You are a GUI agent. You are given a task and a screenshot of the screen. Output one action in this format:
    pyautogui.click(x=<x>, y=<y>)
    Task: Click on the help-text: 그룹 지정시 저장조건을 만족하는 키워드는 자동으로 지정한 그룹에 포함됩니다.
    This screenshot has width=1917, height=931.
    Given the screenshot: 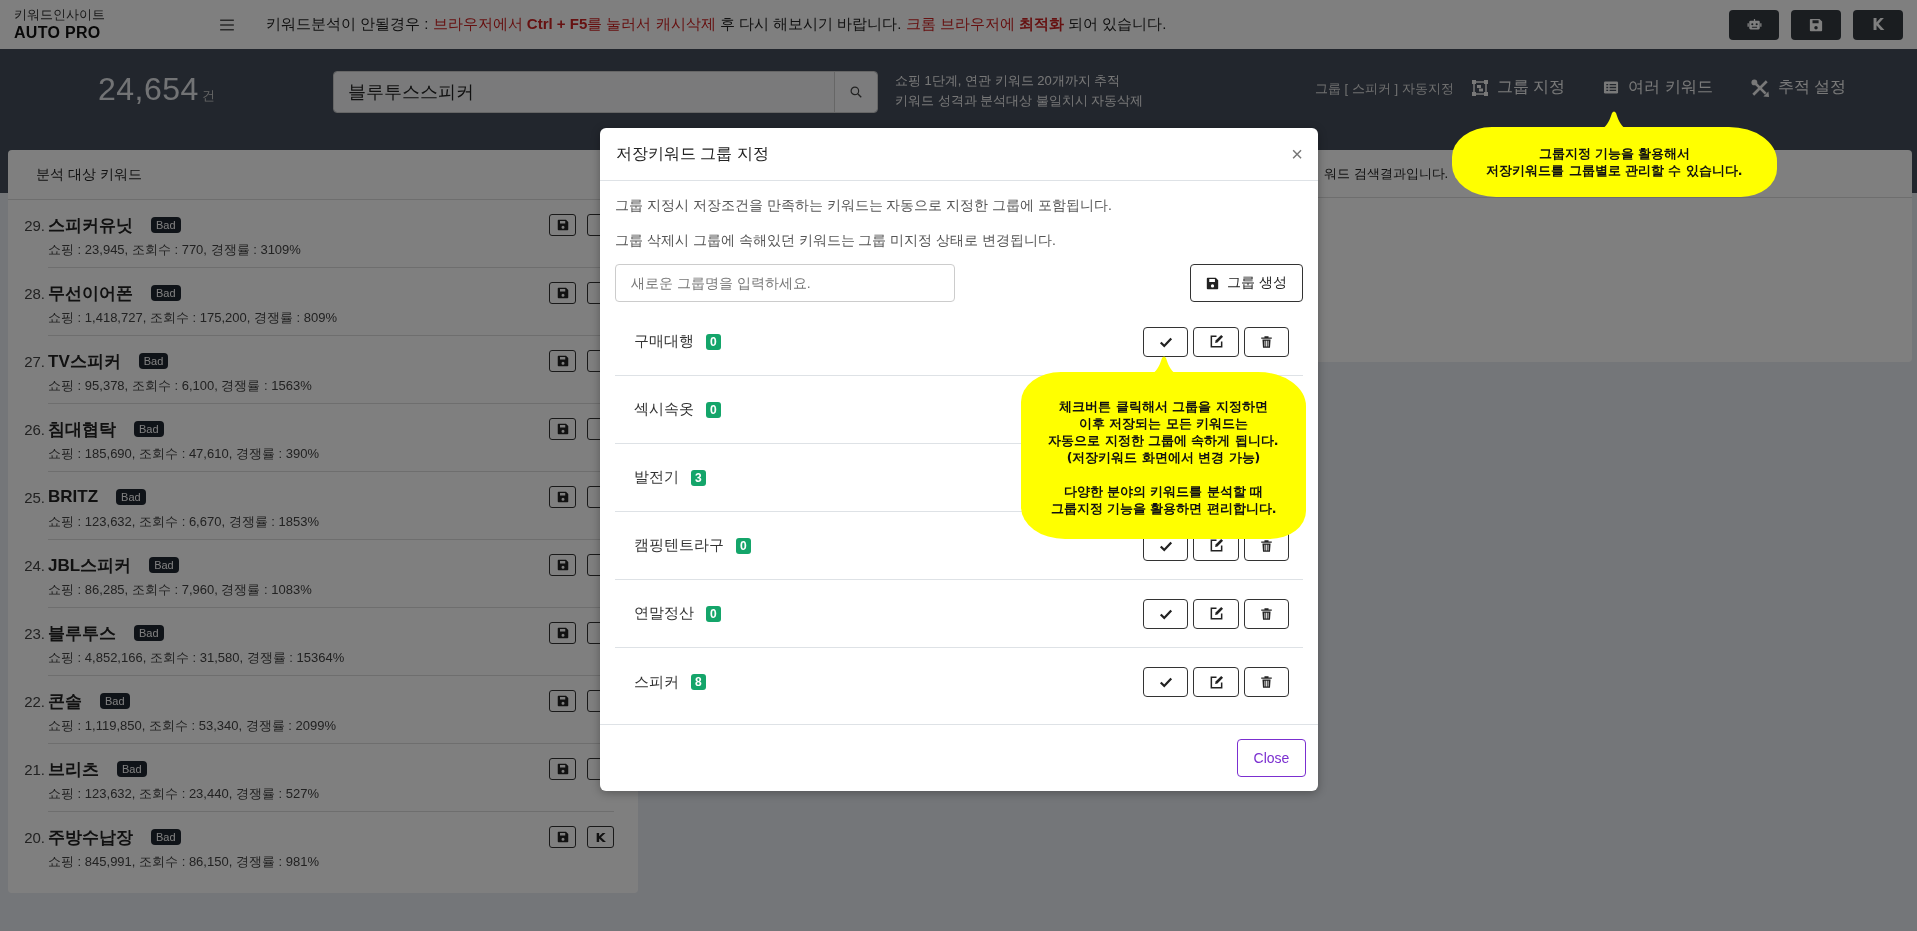 What is the action you would take?
    pyautogui.click(x=864, y=205)
    